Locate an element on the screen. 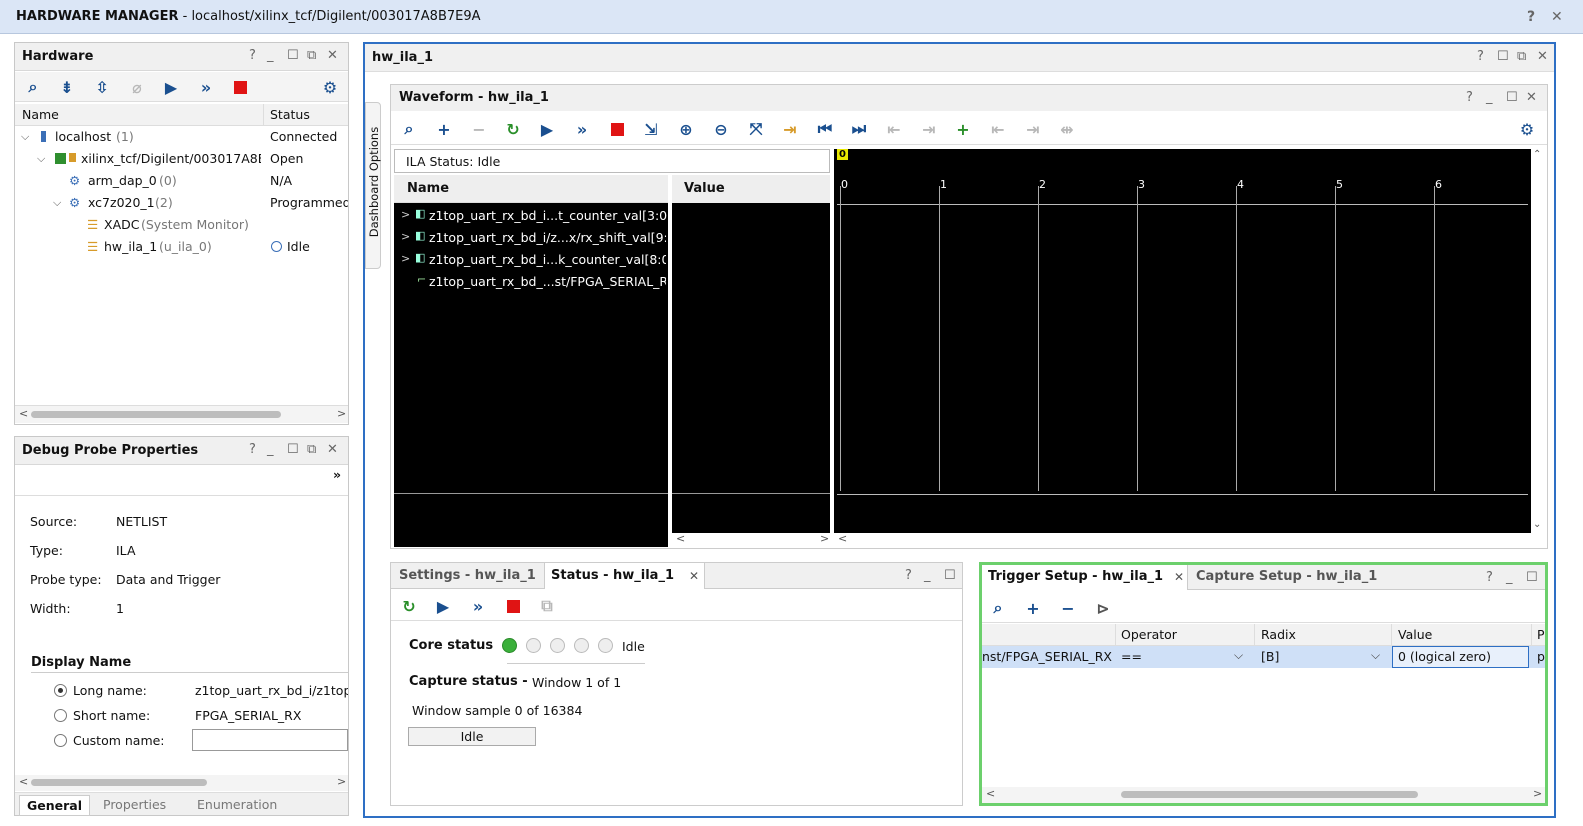 The image size is (1583, 826). tree-row-hw-ila: ☰ hw_ila_1 (u_ila_0) Idle is located at coordinates (181, 247).